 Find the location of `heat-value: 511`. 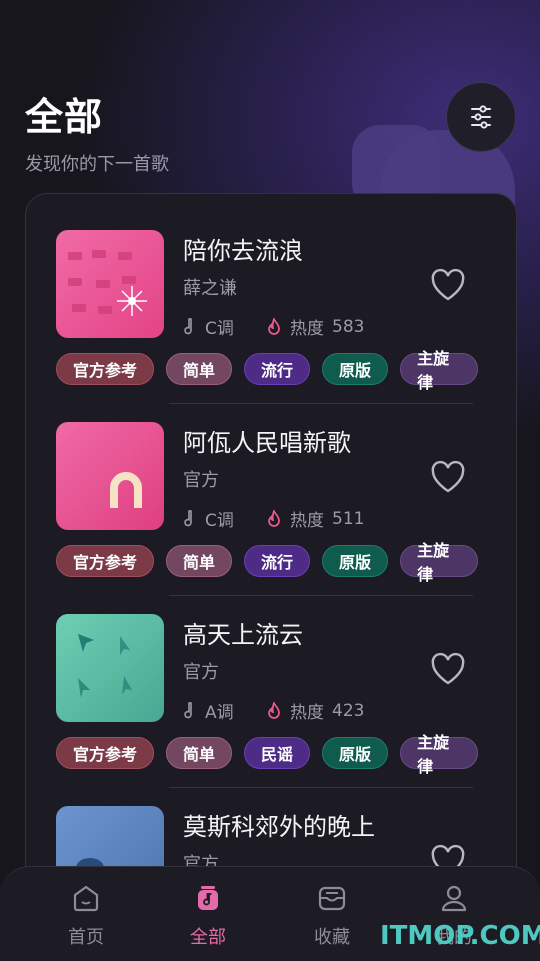

heat-value: 511 is located at coordinates (348, 518).